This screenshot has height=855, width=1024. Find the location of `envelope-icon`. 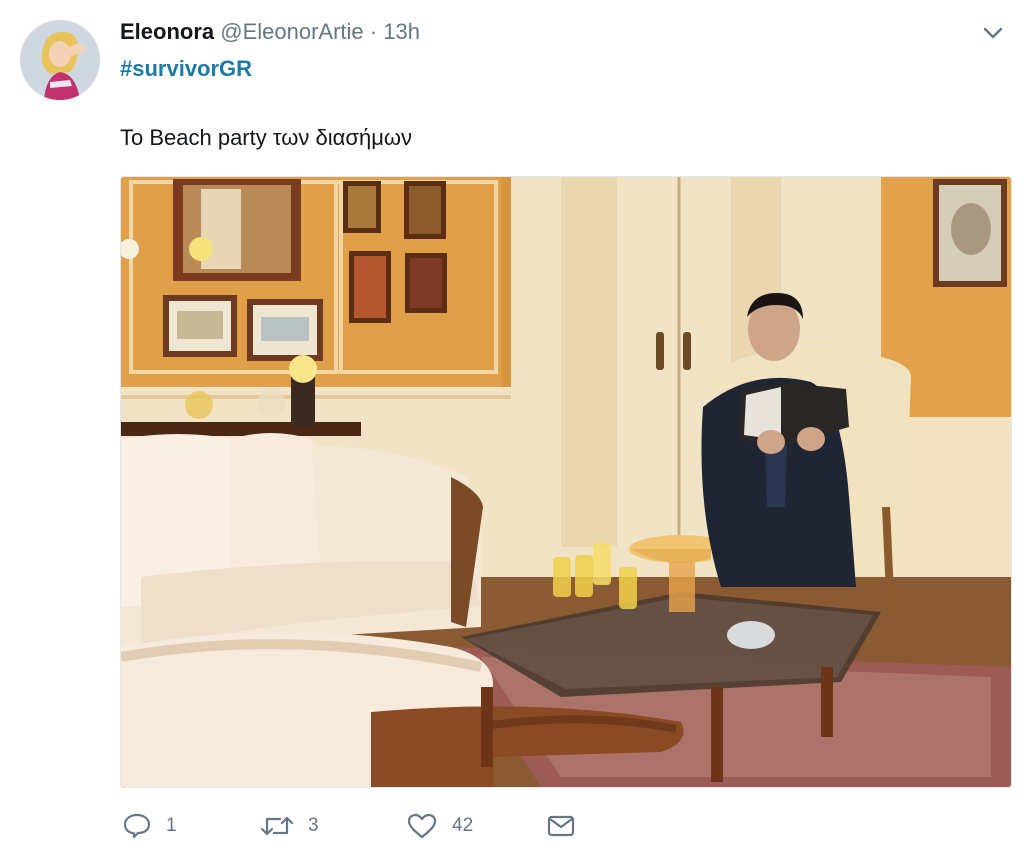

envelope-icon is located at coordinates (561, 826).